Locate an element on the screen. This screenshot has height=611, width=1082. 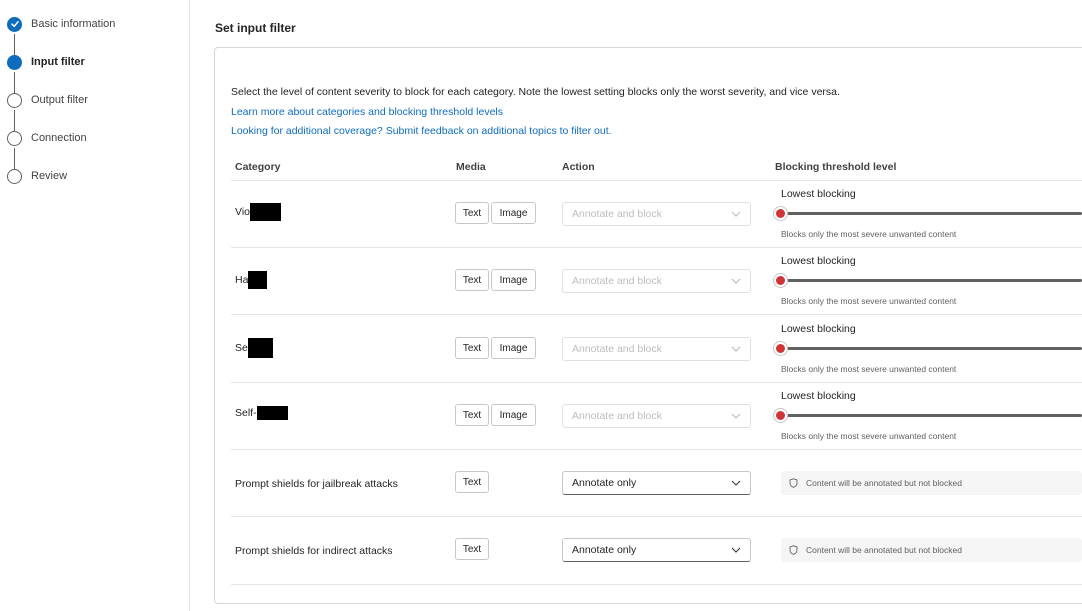
category-cell: Ha is located at coordinates (251, 280).